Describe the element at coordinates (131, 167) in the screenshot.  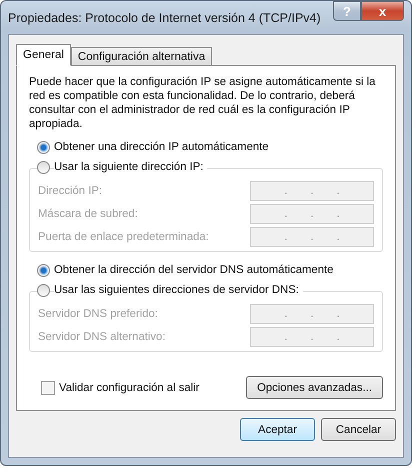
I see `radio-label: Usar la siguiente dirección IP:` at that location.